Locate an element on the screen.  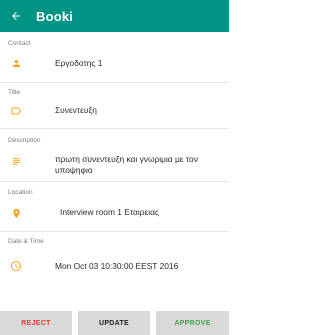
contact-value: Εργοδοτης 1 is located at coordinates (137, 63).